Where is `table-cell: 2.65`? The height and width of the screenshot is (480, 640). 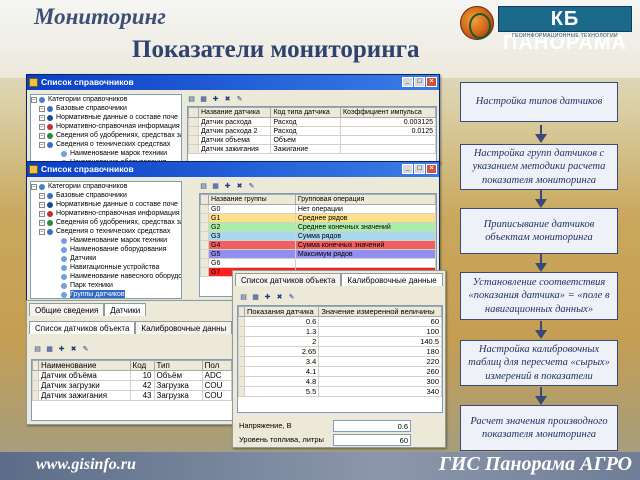
table-cell: 2.65 is located at coordinates (281, 351).